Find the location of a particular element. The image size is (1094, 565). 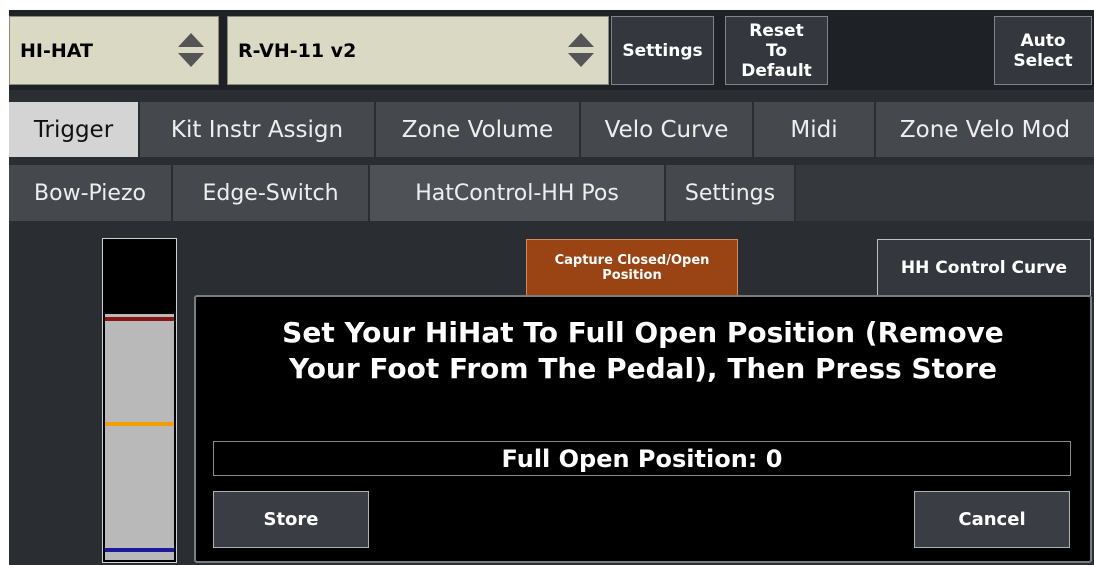

store-button-label: Store is located at coordinates (291, 519).